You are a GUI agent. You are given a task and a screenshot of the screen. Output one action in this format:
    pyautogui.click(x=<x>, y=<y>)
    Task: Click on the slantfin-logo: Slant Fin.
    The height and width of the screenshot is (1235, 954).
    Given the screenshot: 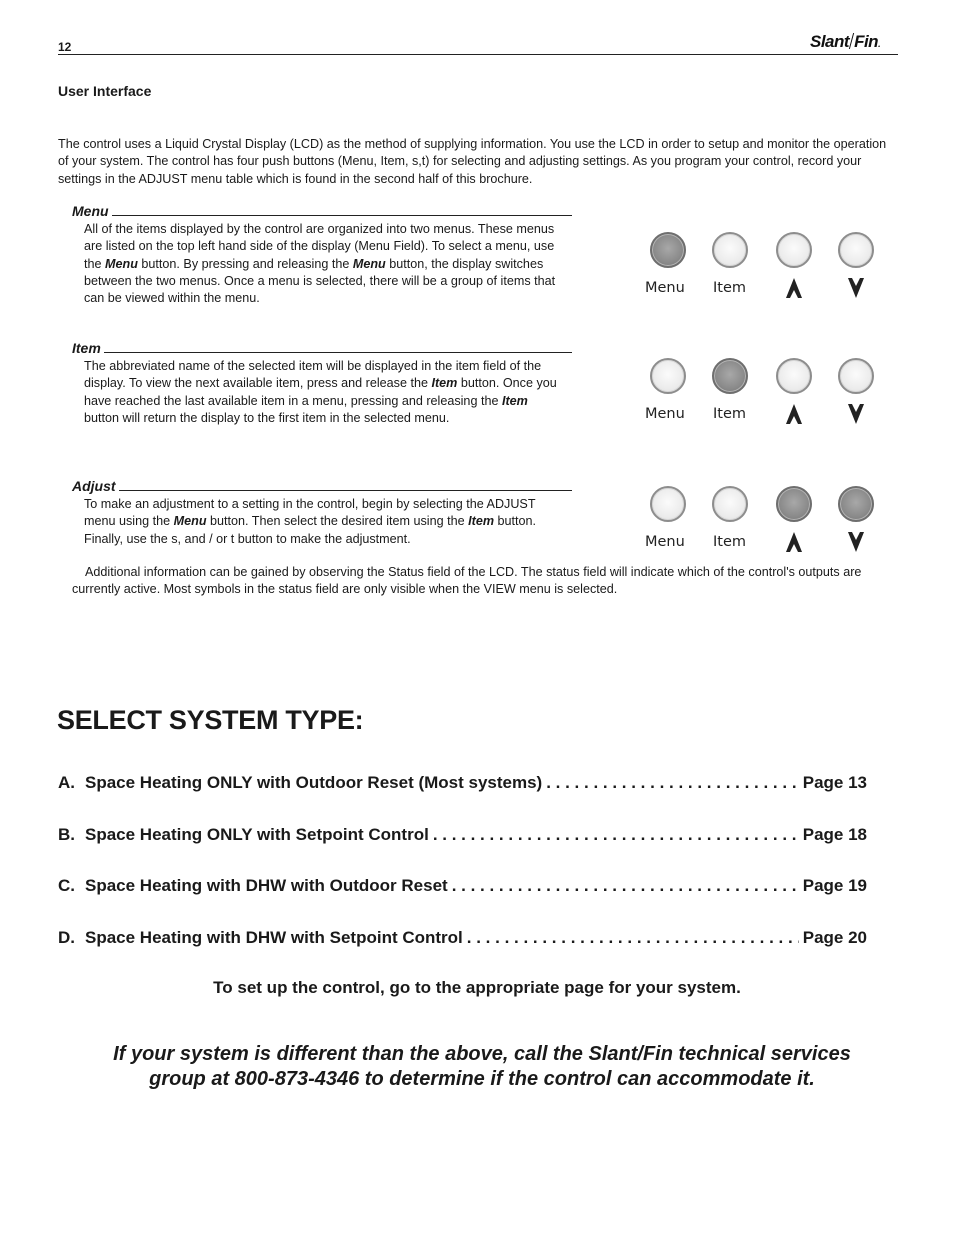 What is the action you would take?
    pyautogui.click(x=845, y=42)
    